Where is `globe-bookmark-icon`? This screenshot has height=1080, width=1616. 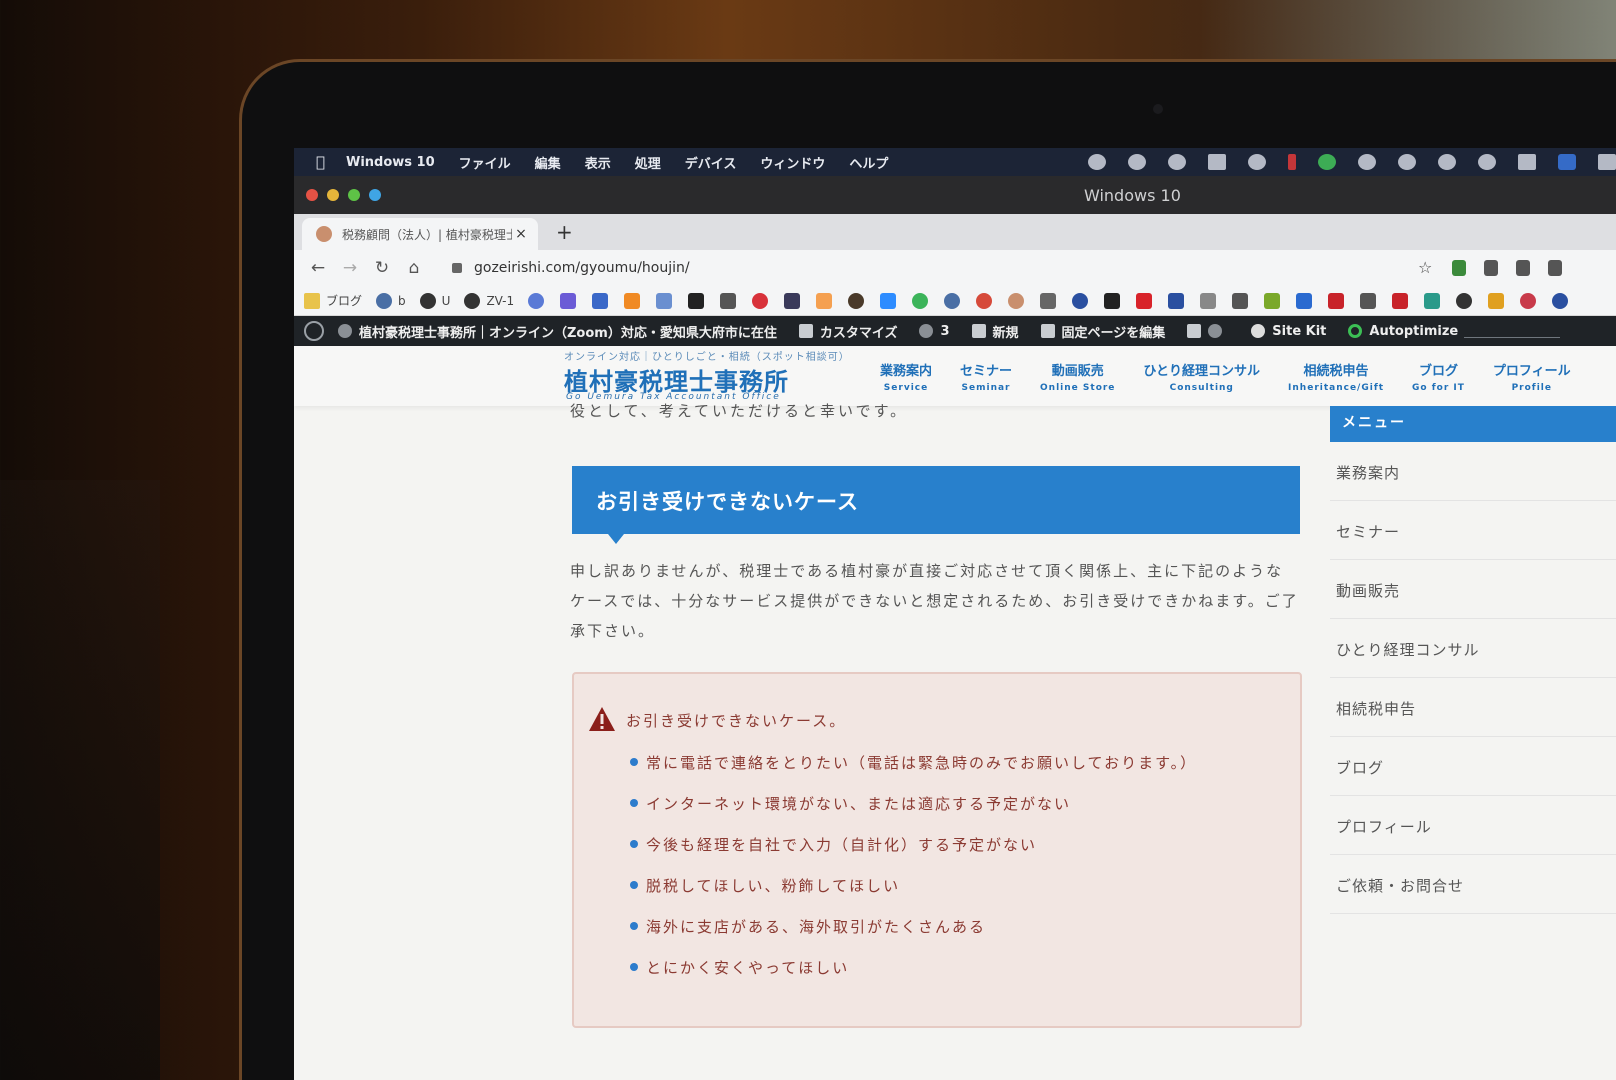
globe-bookmark-icon is located at coordinates (1464, 300).